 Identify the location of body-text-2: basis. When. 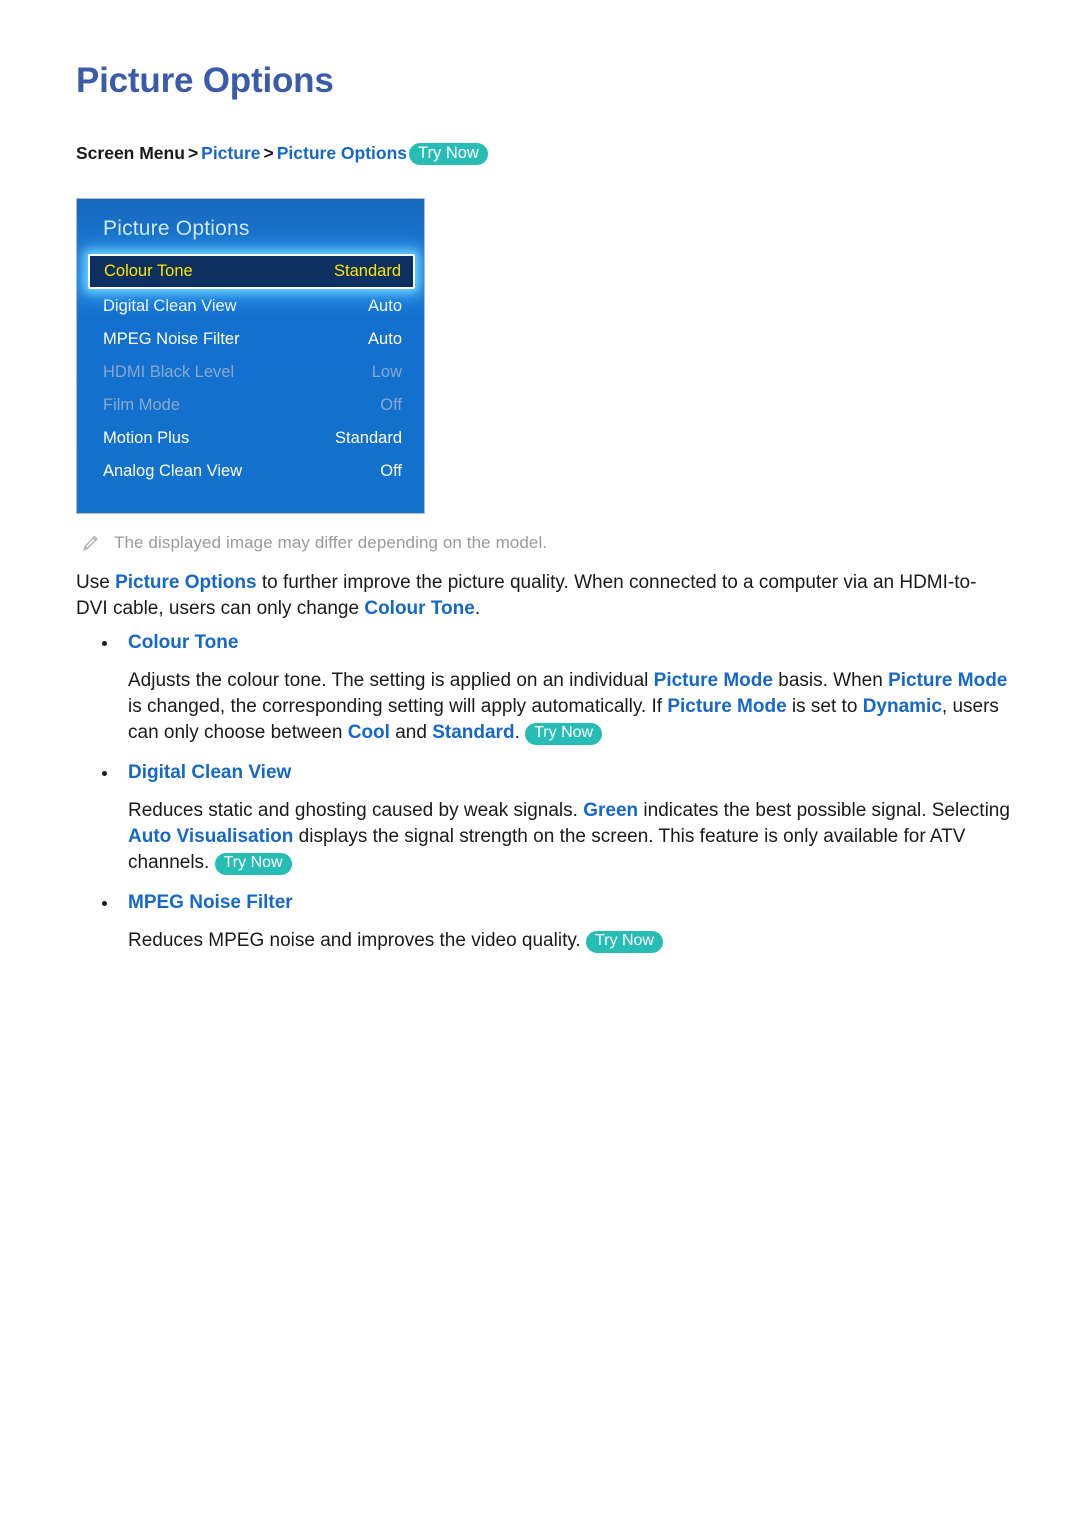
(830, 680).